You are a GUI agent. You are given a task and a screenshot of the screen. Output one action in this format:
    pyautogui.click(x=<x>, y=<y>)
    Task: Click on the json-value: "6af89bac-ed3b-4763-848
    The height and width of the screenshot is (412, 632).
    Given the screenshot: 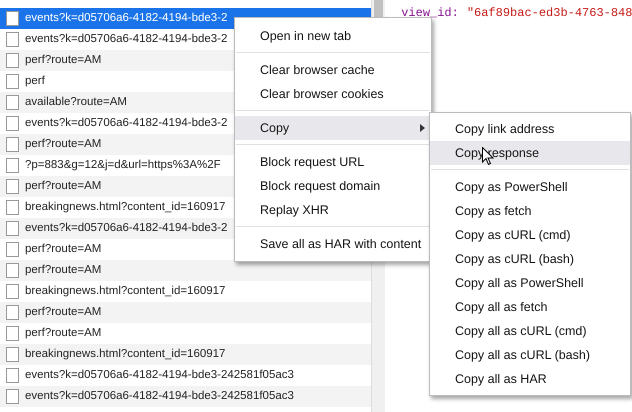 What is the action you would take?
    pyautogui.click(x=549, y=13)
    